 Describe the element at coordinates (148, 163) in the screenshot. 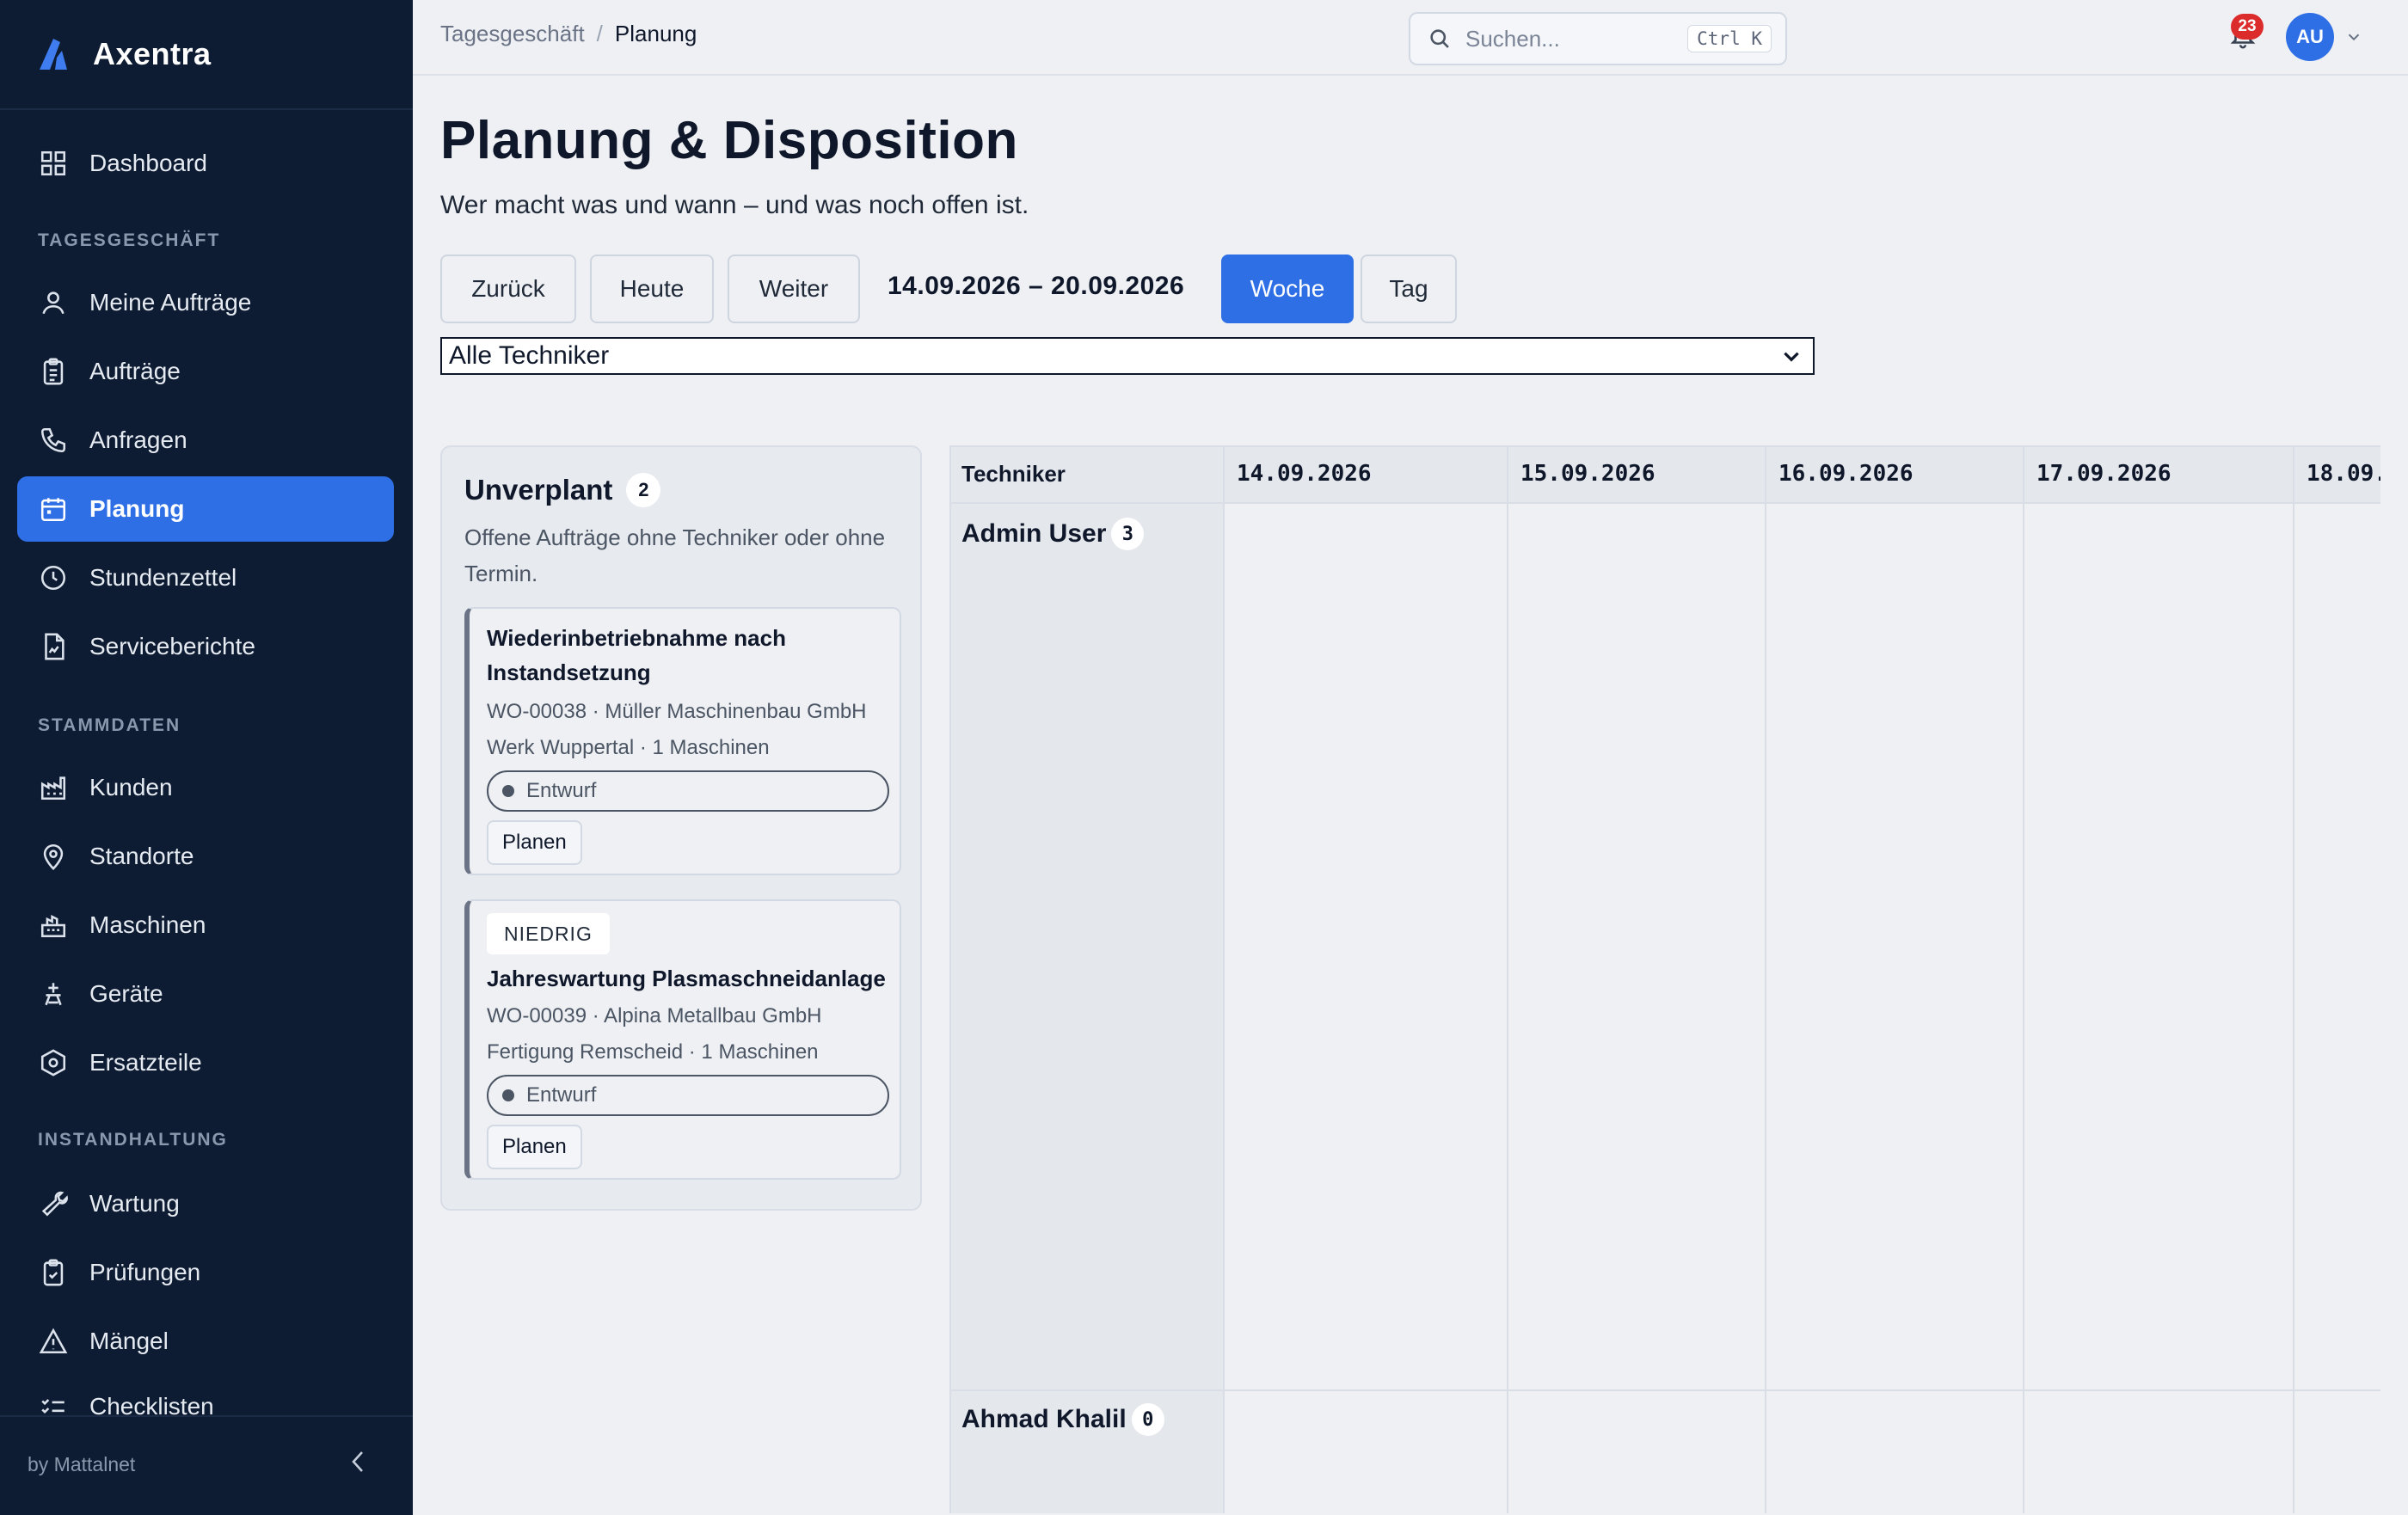

I see `sidebar-item-label: Dashboard` at that location.